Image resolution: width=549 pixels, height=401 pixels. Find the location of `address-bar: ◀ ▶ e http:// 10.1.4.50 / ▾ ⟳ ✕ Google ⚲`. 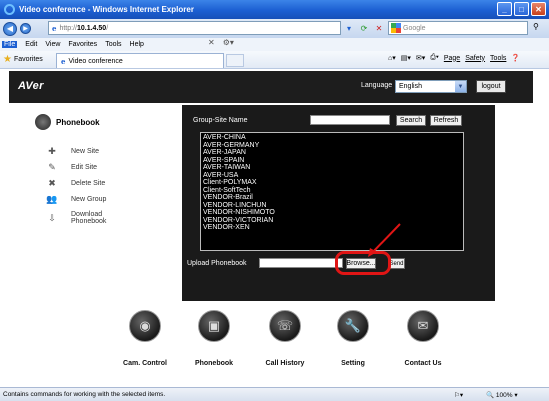

address-bar: ◀ ▶ e http:// 10.1.4.50 / ▾ ⟳ ✕ Google ⚲ is located at coordinates (274, 28).